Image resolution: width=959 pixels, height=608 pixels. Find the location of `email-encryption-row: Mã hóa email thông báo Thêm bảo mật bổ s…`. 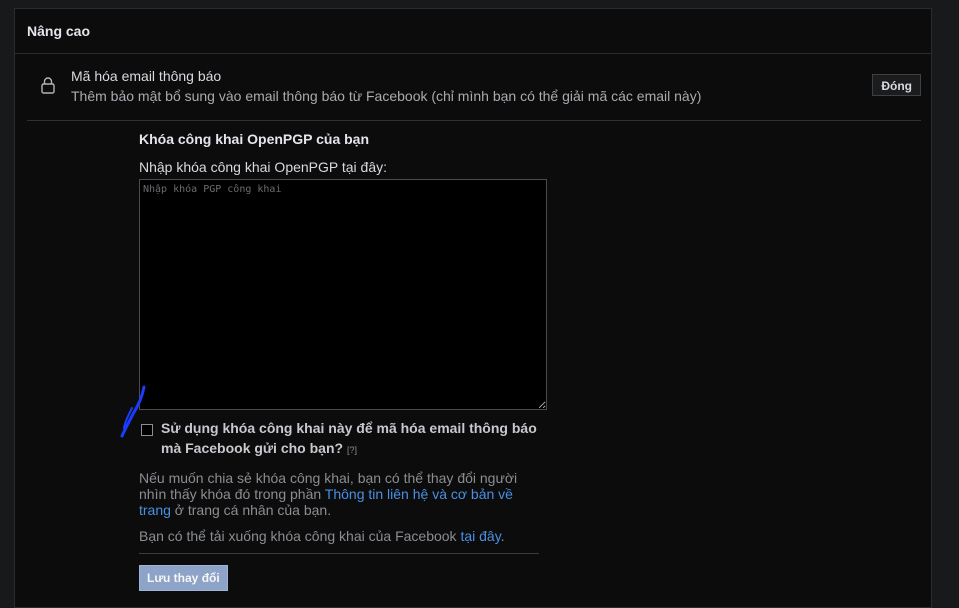

email-encryption-row: Mã hóa email thông báo Thêm bảo mật bổ s… is located at coordinates (474, 87).